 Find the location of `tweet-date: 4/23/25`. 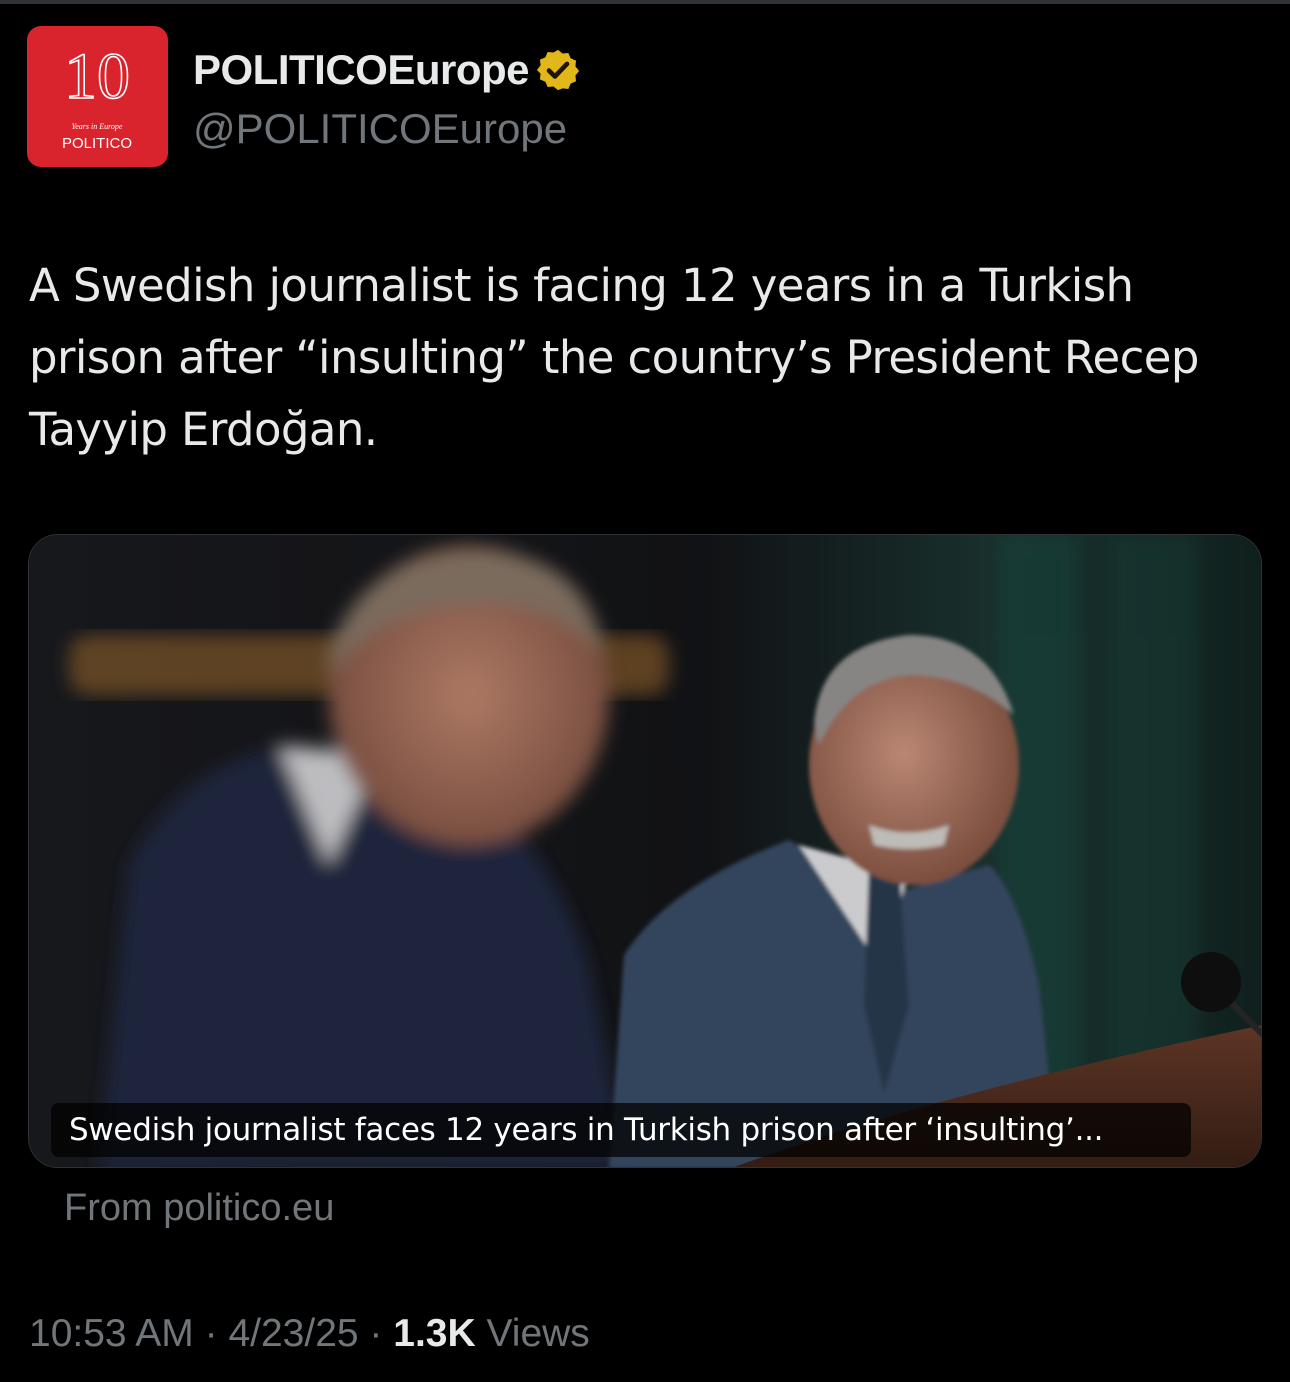

tweet-date: 4/23/25 is located at coordinates (293, 1334).